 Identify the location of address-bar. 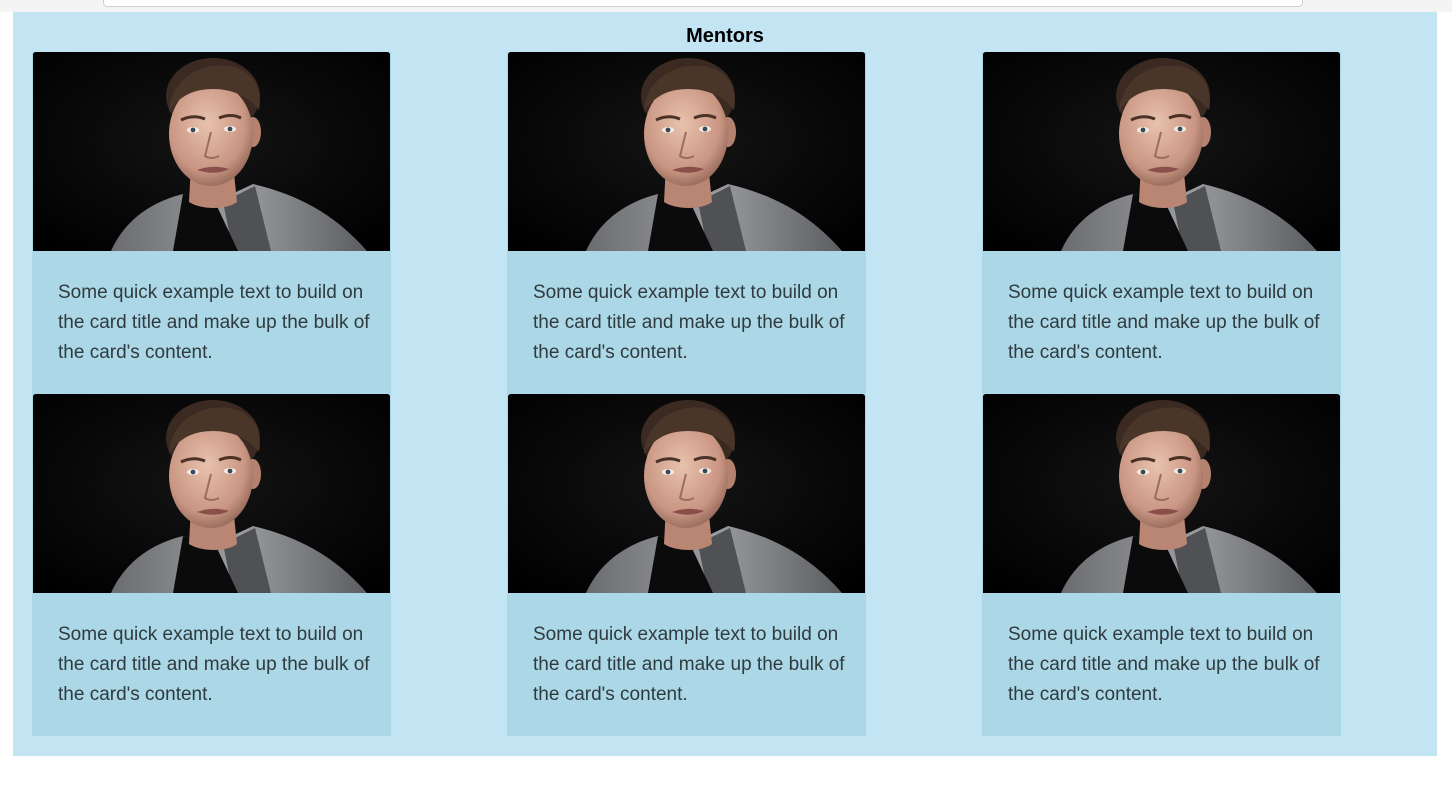
(703, 3).